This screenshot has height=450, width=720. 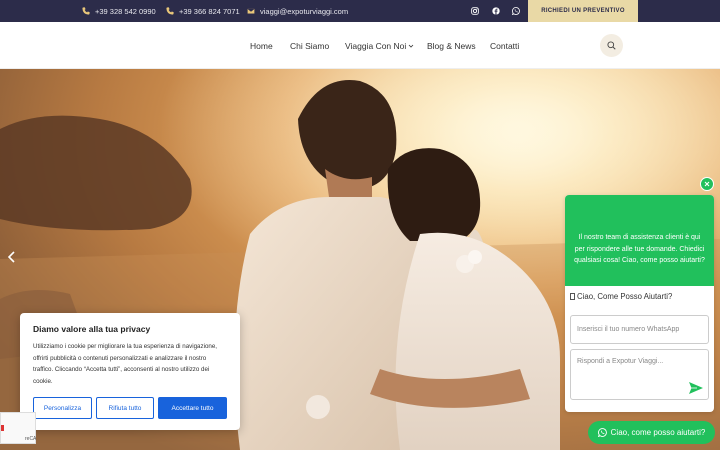 I want to click on chevron-left-icon, so click(x=11, y=257).